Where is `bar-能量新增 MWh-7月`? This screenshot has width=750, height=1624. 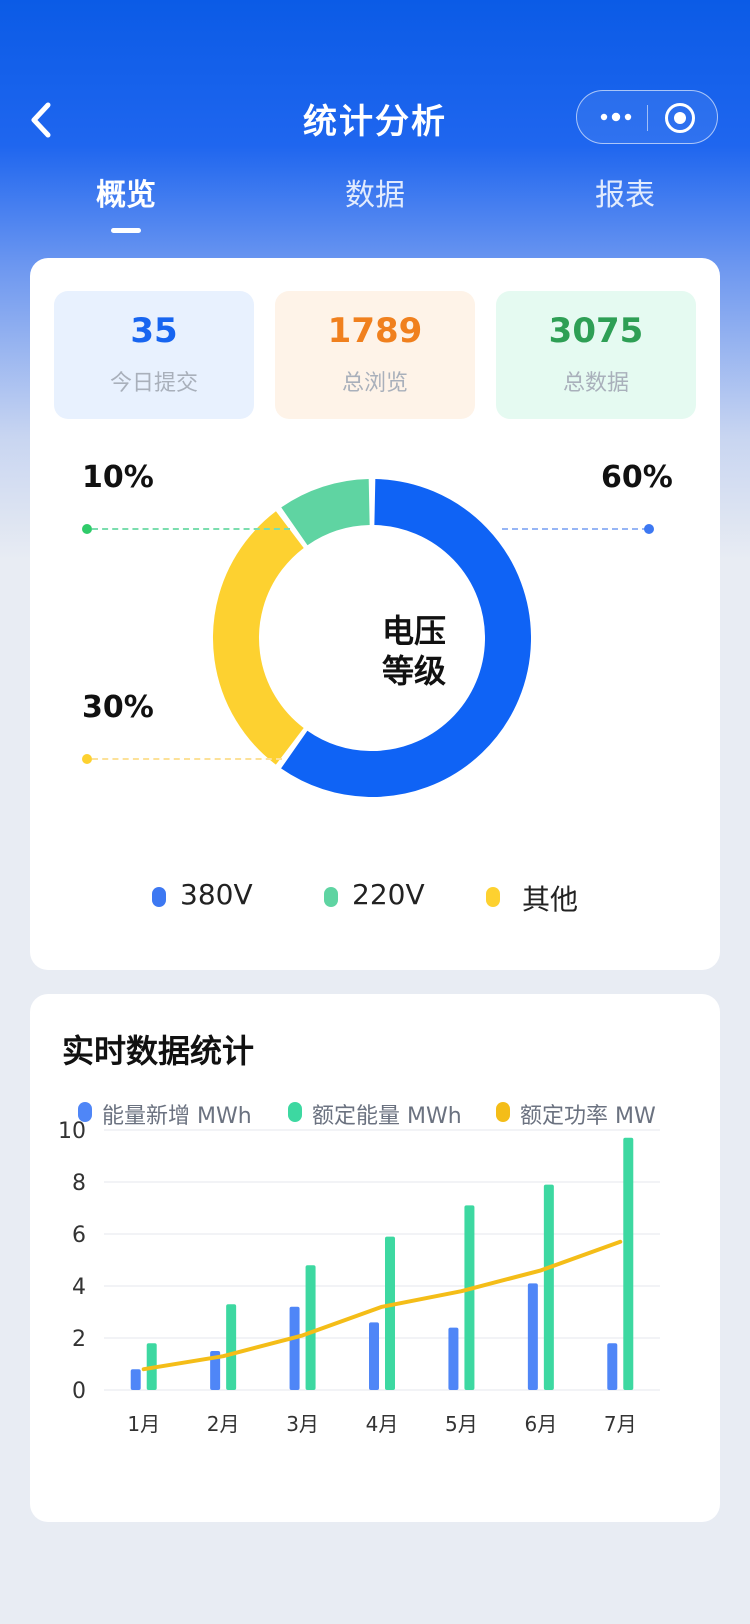 bar-能量新增 MWh-7月 is located at coordinates (612, 1366).